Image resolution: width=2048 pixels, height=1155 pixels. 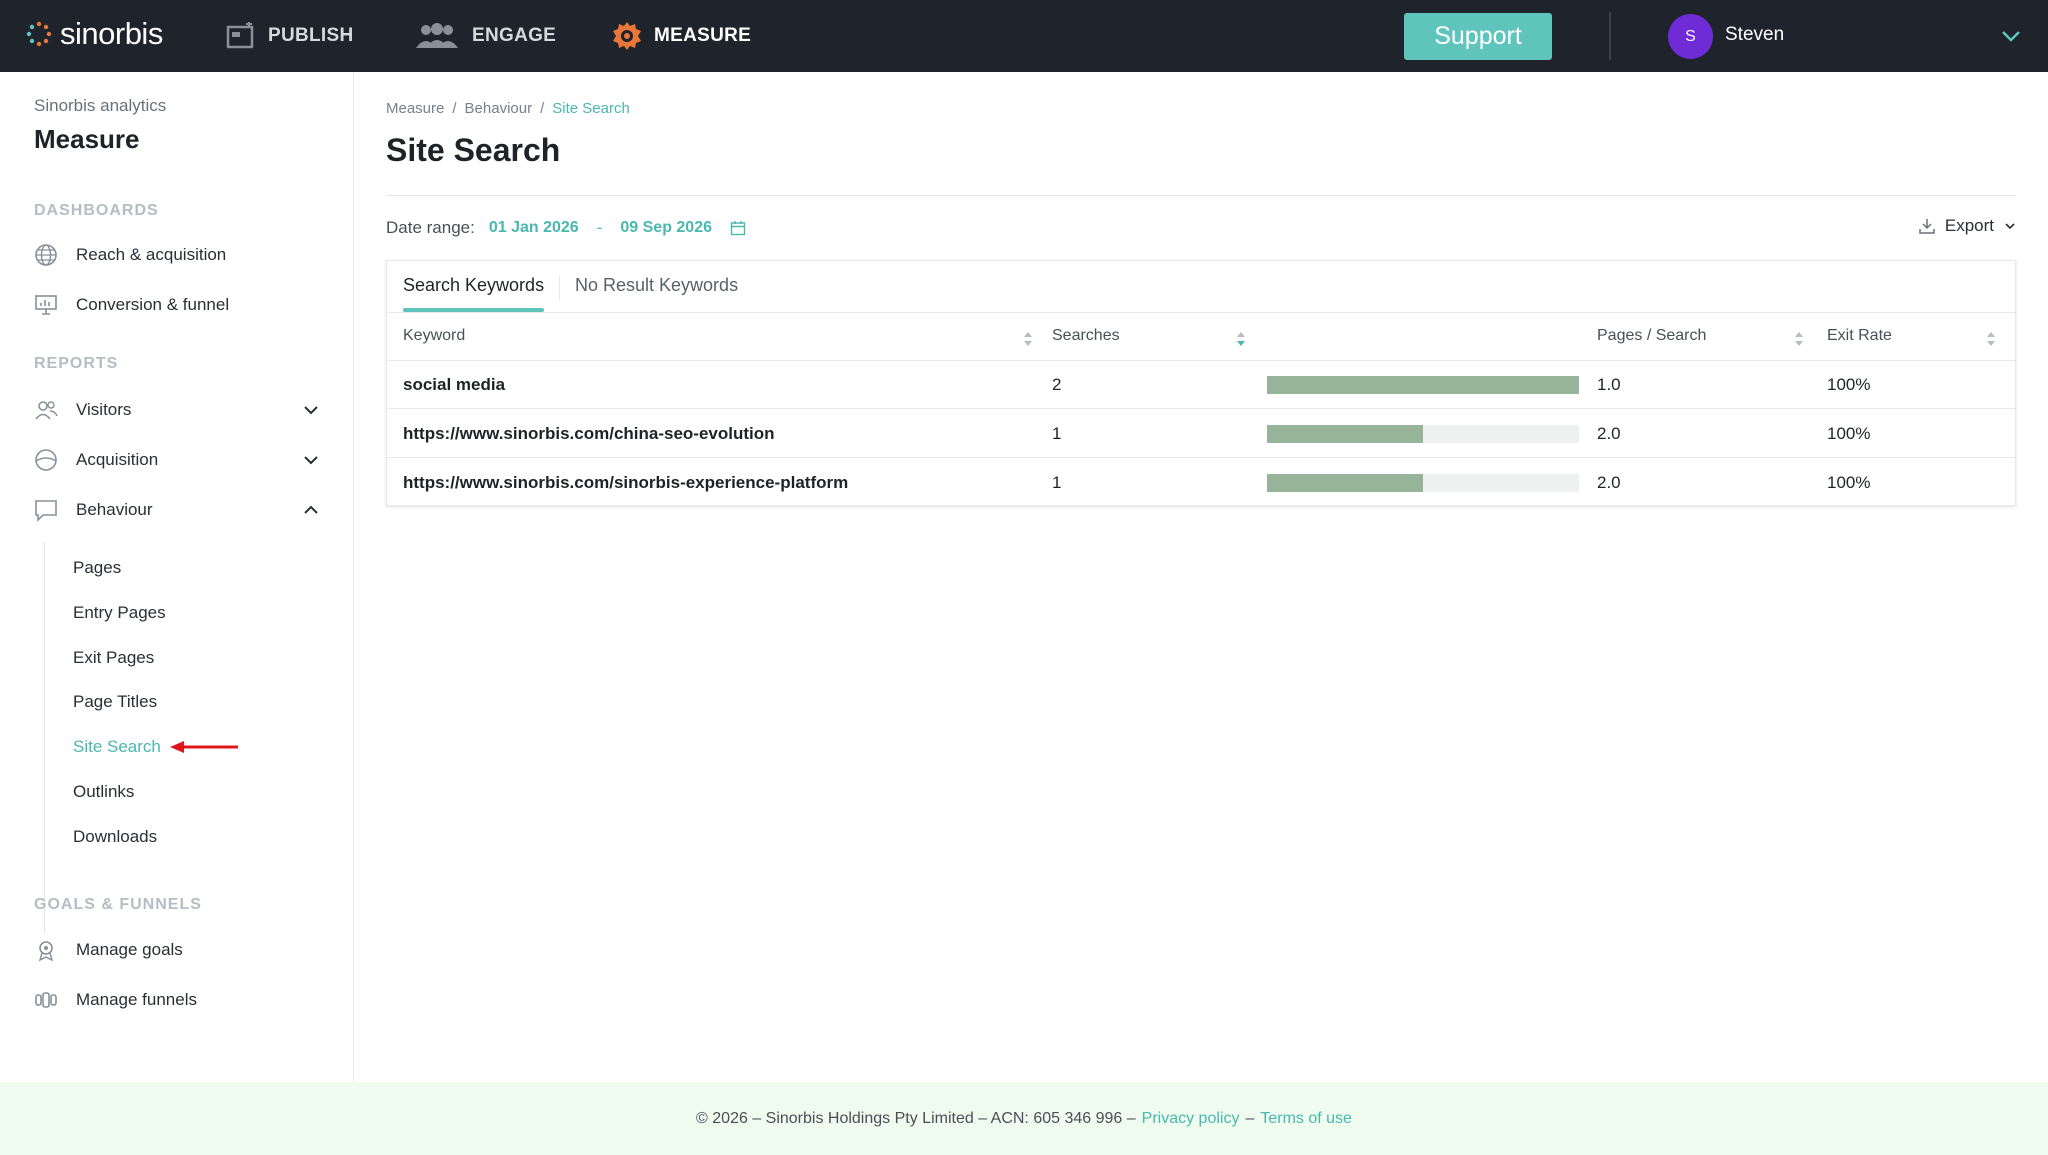 I want to click on nav-divider, so click(x=1610, y=36).